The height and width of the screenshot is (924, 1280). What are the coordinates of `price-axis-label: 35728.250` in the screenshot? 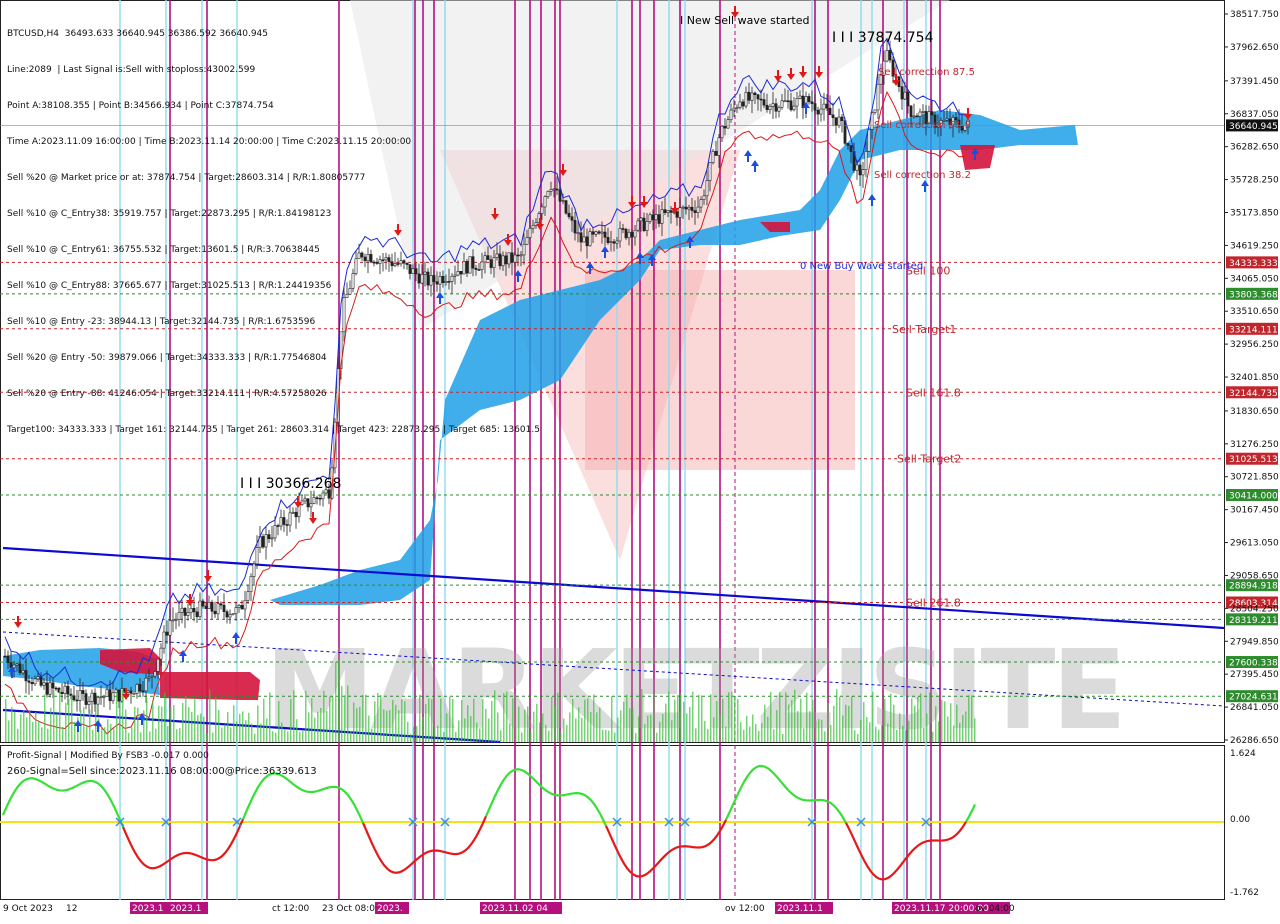 It's located at (1254, 181).